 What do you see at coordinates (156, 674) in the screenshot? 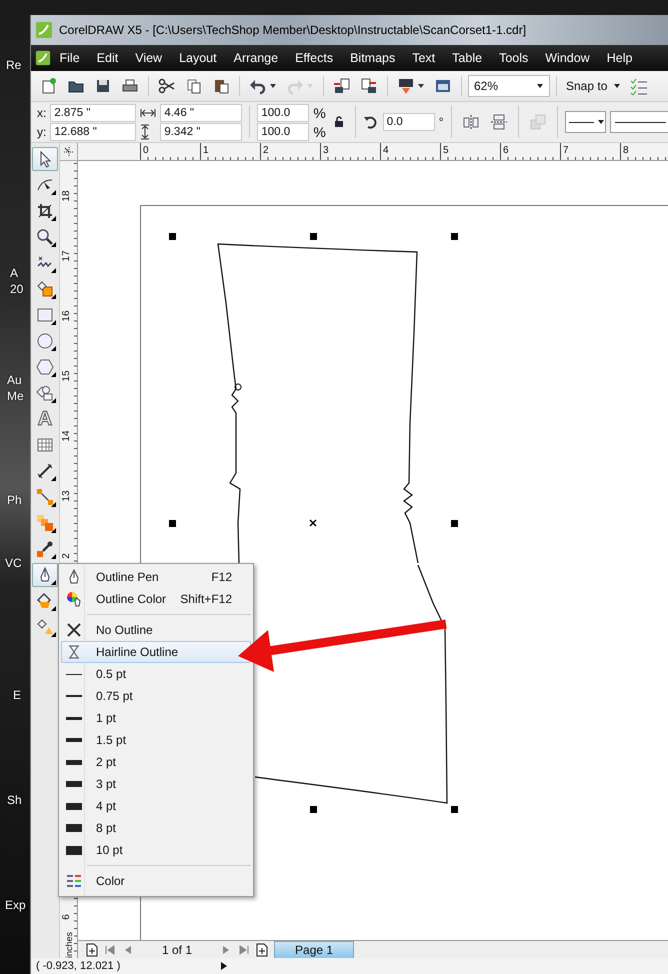
I see `menu-item: 0.5 pt` at bounding box center [156, 674].